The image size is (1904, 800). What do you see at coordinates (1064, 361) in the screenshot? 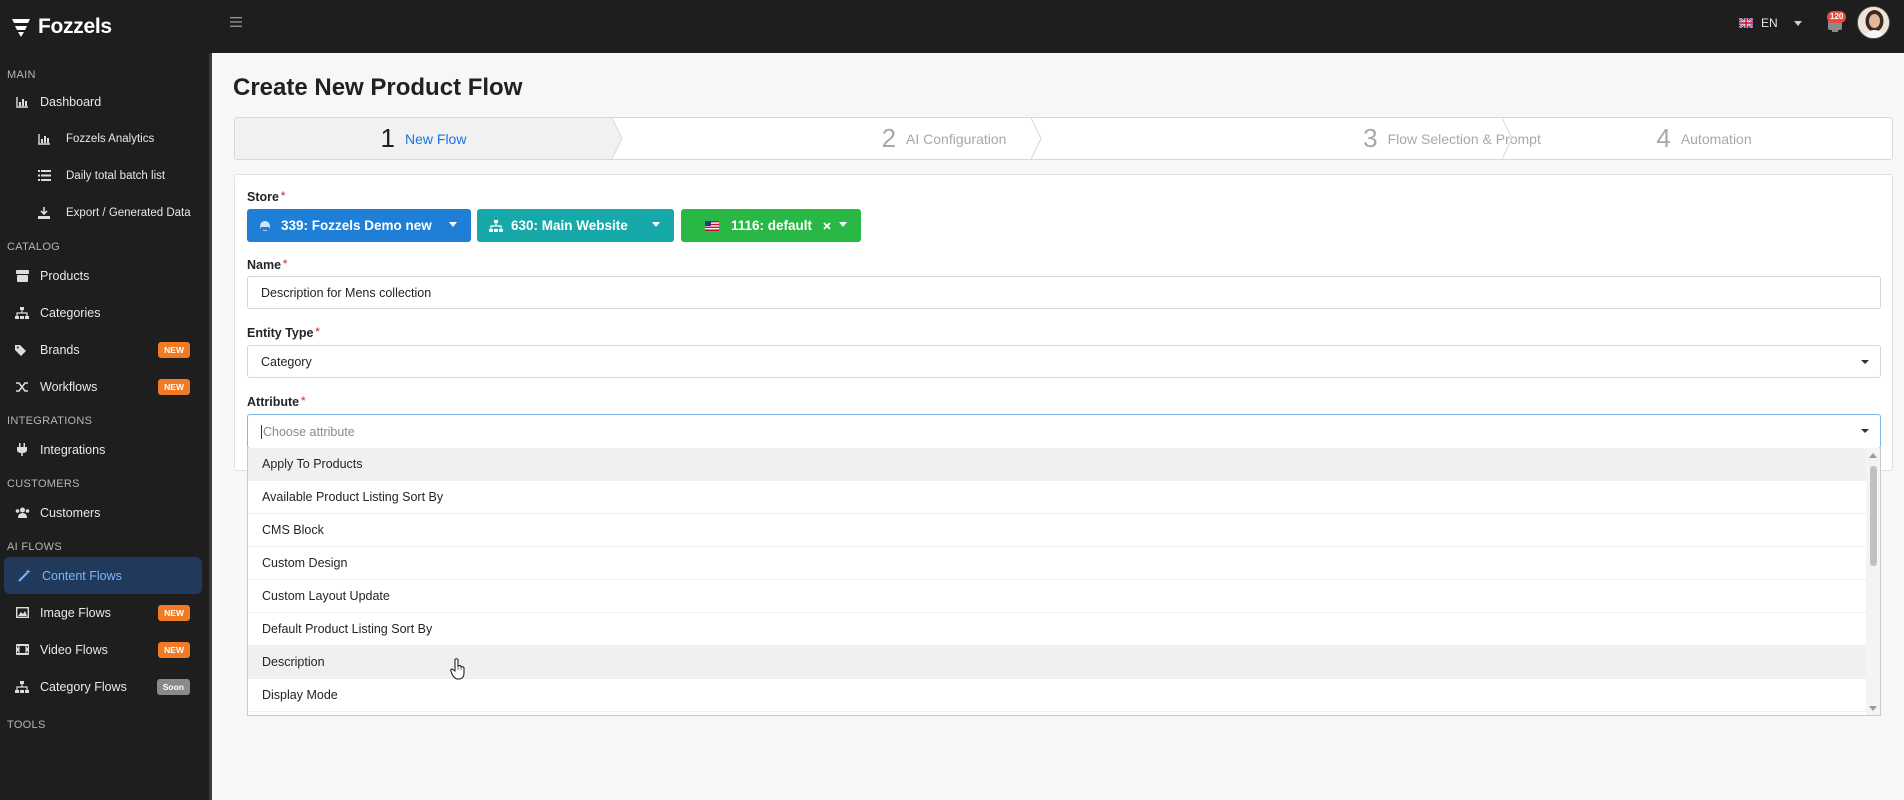
I see `entity-type-select: Category` at bounding box center [1064, 361].